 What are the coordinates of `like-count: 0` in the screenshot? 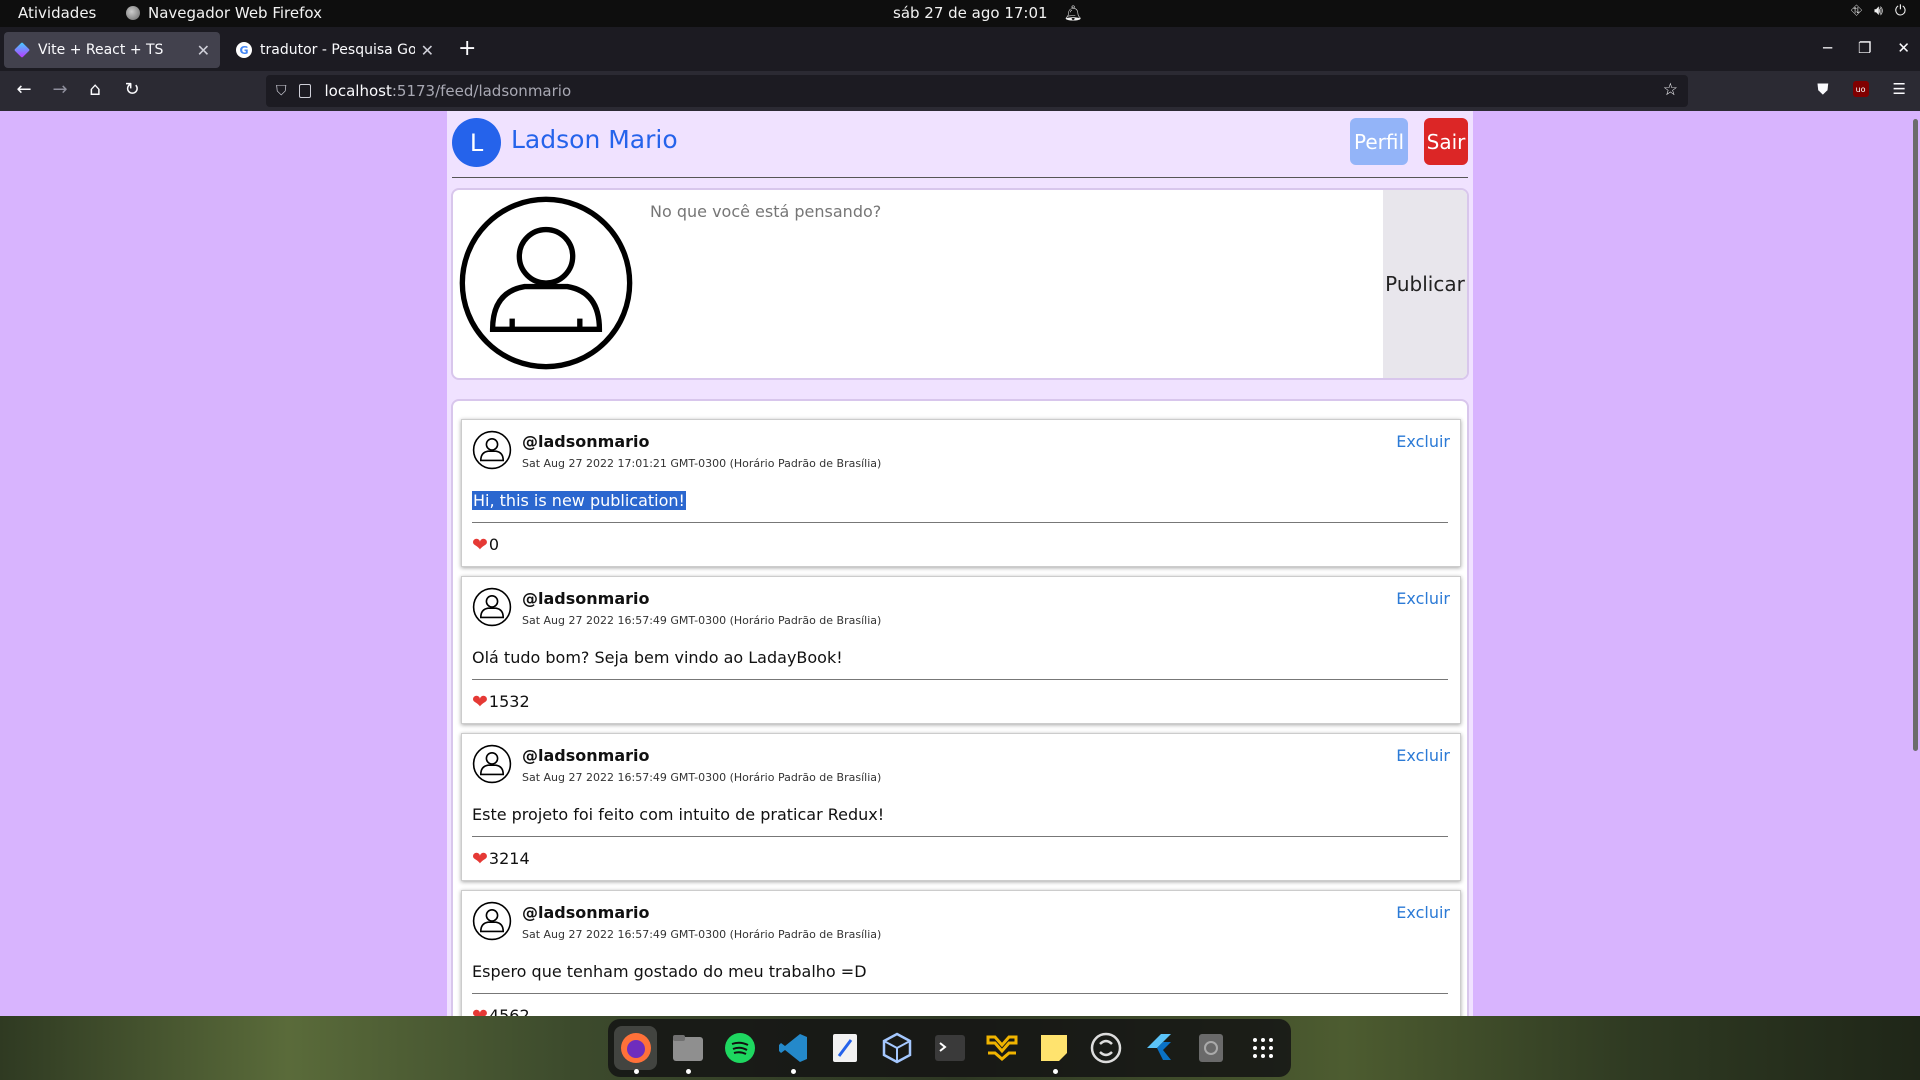 It's located at (494, 544).